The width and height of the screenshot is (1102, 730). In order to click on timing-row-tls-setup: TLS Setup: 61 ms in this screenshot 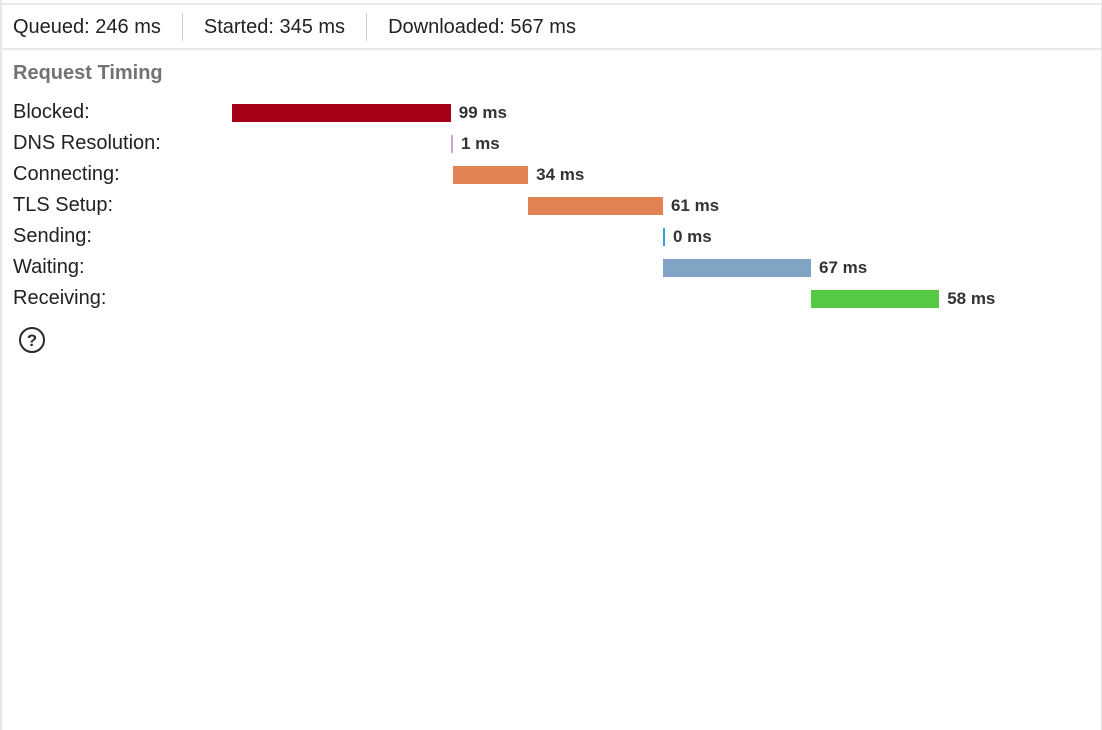, I will do `click(552, 206)`.